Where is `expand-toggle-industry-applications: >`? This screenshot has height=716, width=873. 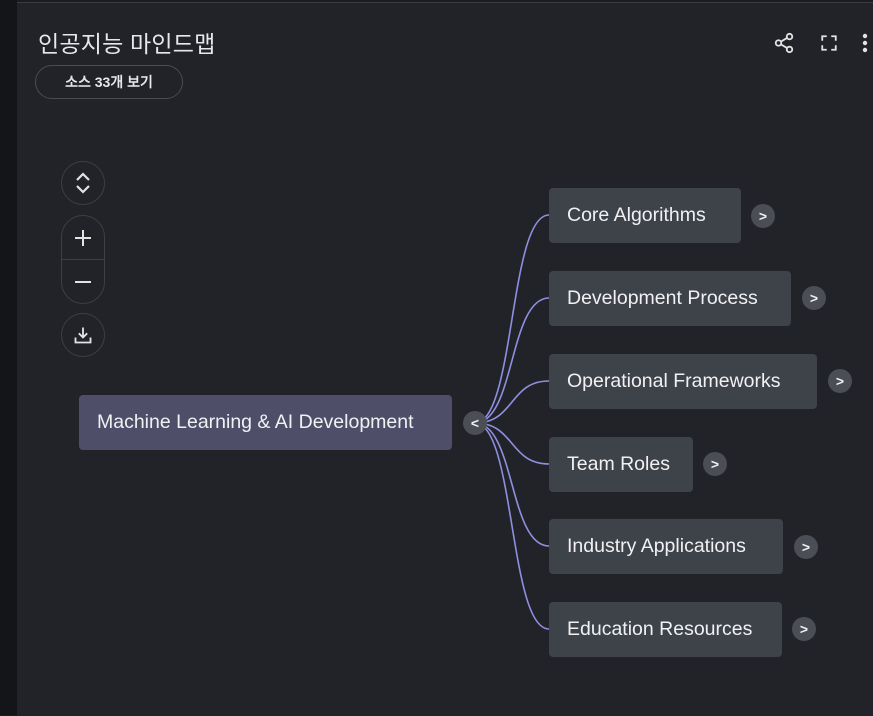
expand-toggle-industry-applications: > is located at coordinates (806, 547).